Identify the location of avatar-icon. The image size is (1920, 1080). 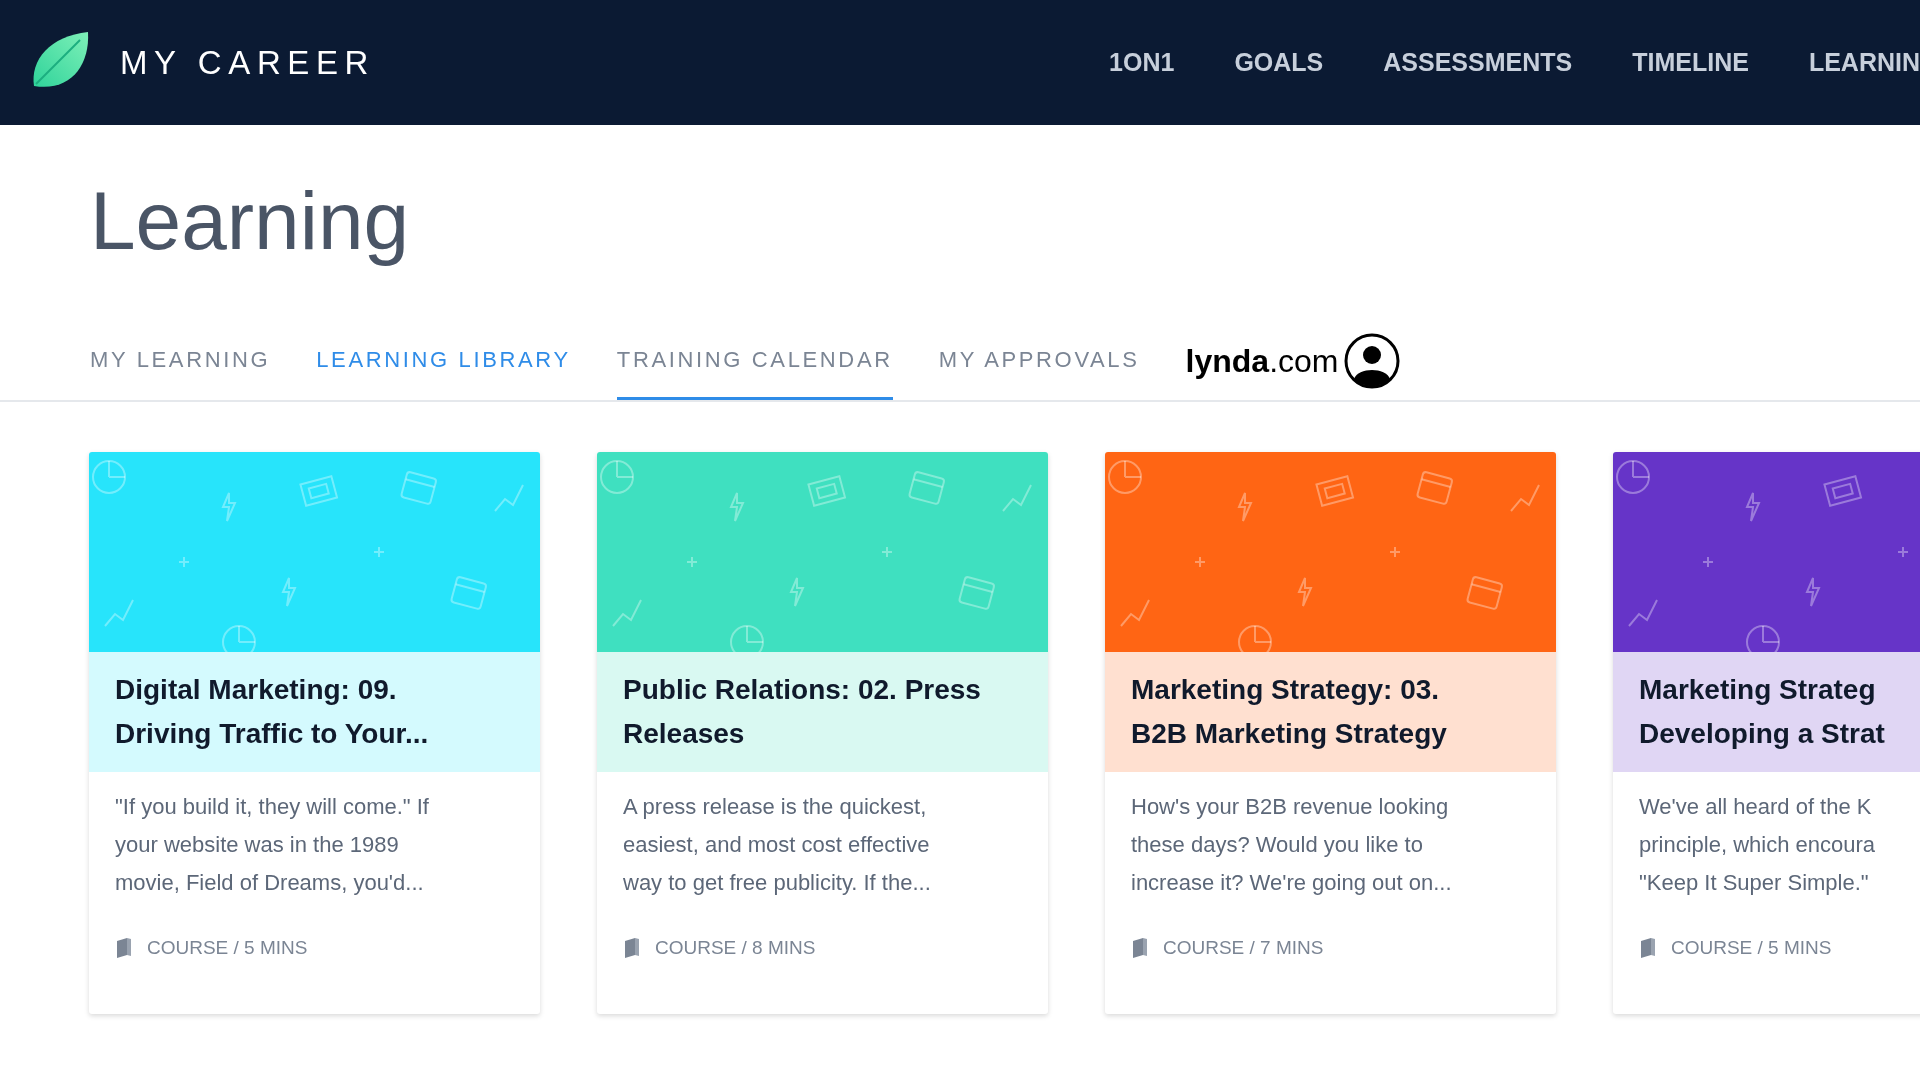
(1372, 361).